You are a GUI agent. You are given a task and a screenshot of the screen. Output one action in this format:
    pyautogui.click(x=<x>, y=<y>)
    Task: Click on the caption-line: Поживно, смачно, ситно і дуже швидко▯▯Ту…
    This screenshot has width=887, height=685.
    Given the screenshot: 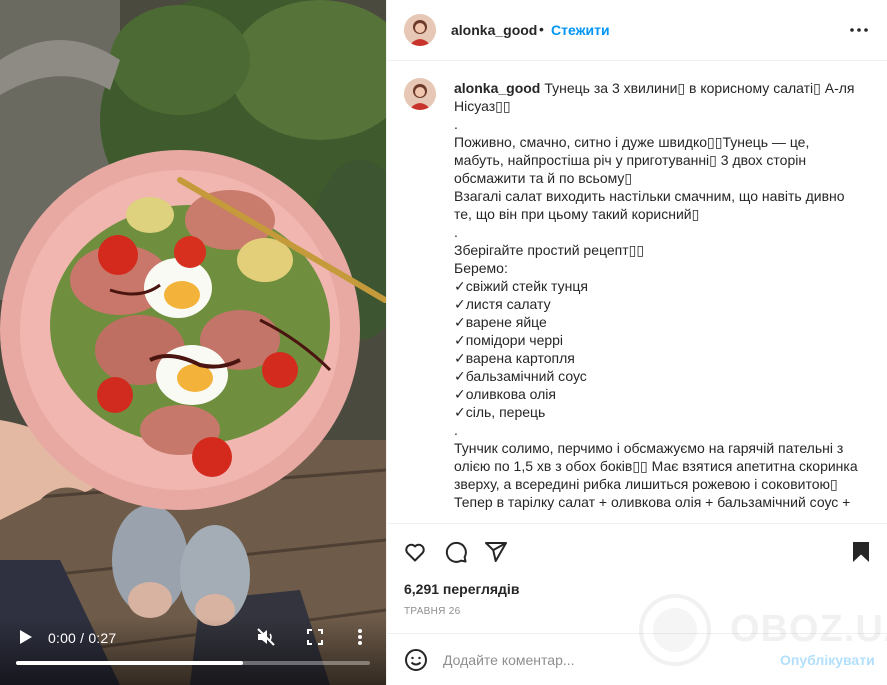 What is the action you would take?
    pyautogui.click(x=634, y=160)
    